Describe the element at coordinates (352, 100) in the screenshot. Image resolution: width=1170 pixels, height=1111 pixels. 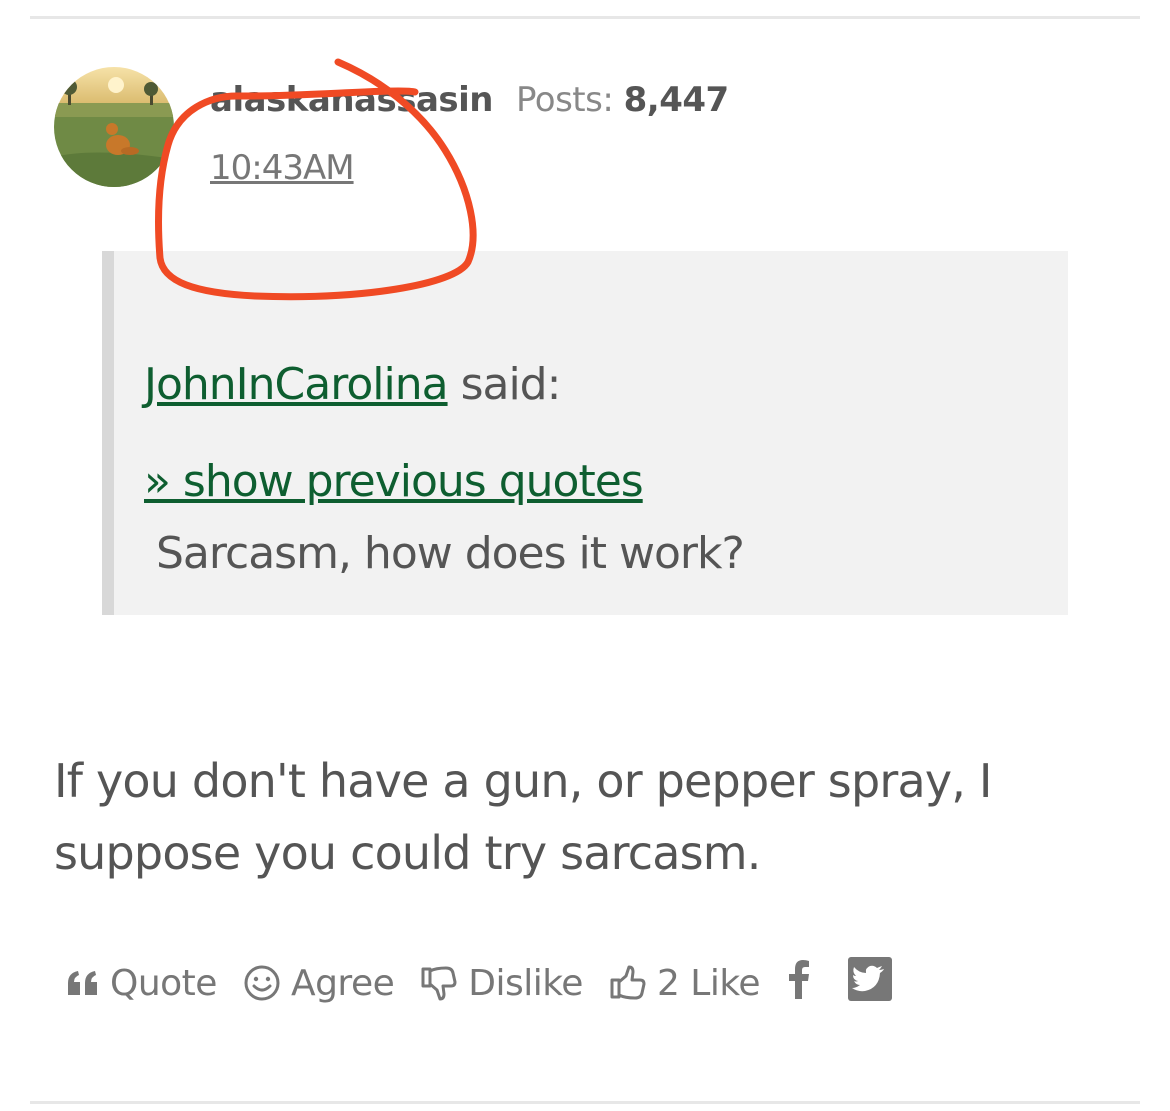
I see `post-author-username: alaskanassasin` at that location.